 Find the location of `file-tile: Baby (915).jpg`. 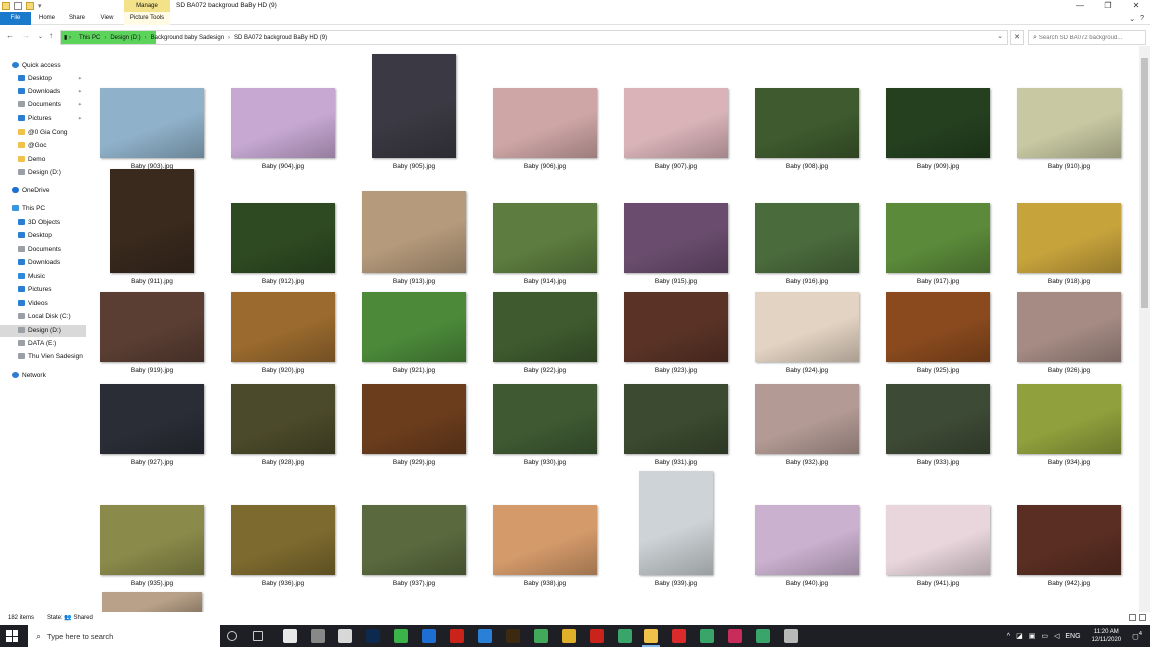

file-tile: Baby (915).jpg is located at coordinates (676, 331).